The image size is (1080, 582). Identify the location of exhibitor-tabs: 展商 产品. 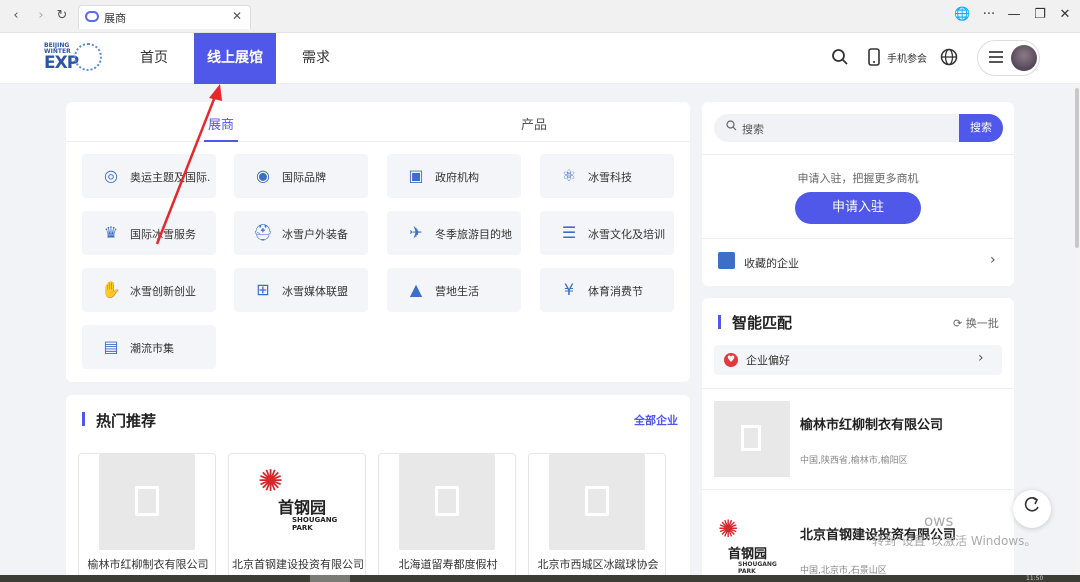
(378, 122).